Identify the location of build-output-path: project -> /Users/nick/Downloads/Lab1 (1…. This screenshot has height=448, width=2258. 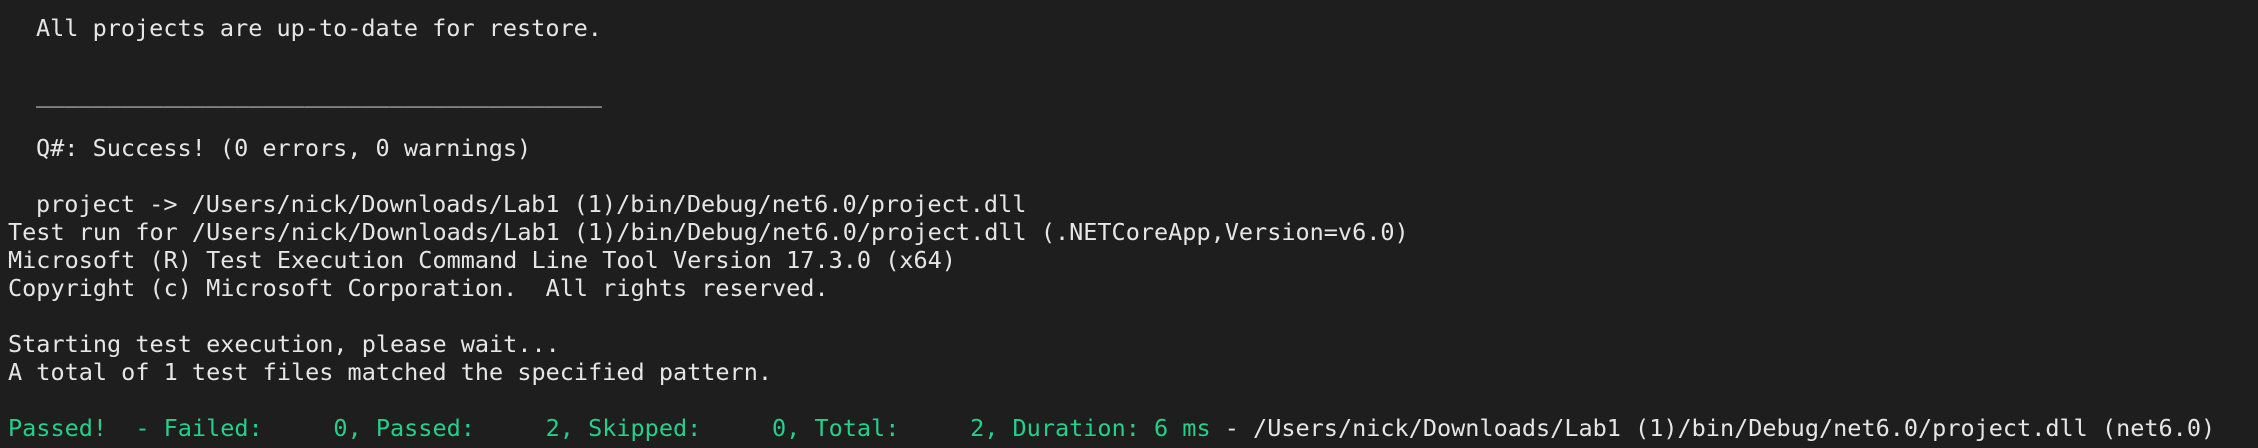
(531, 204).